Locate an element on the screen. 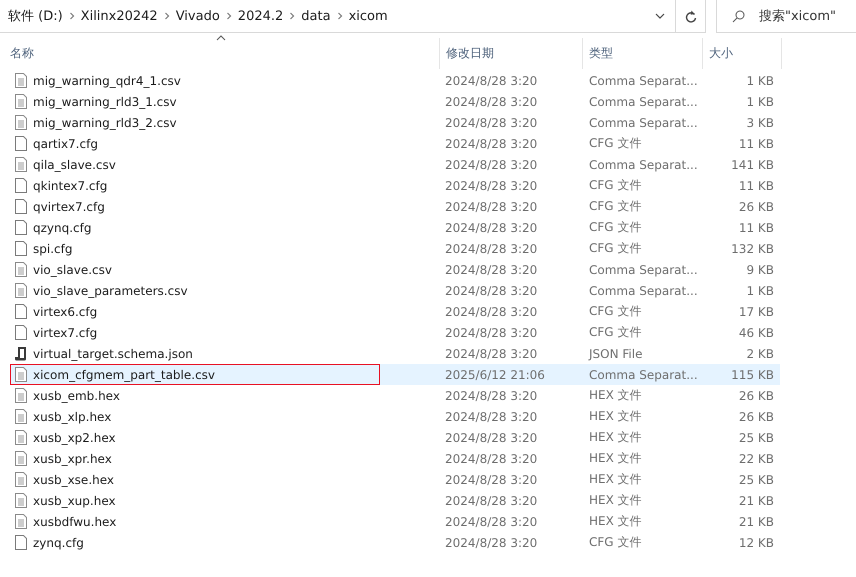  file-row: mig_warning_rld3_2.csv 2024/8/28 3:20 Comma Separat... 3 KB is located at coordinates (395, 122).